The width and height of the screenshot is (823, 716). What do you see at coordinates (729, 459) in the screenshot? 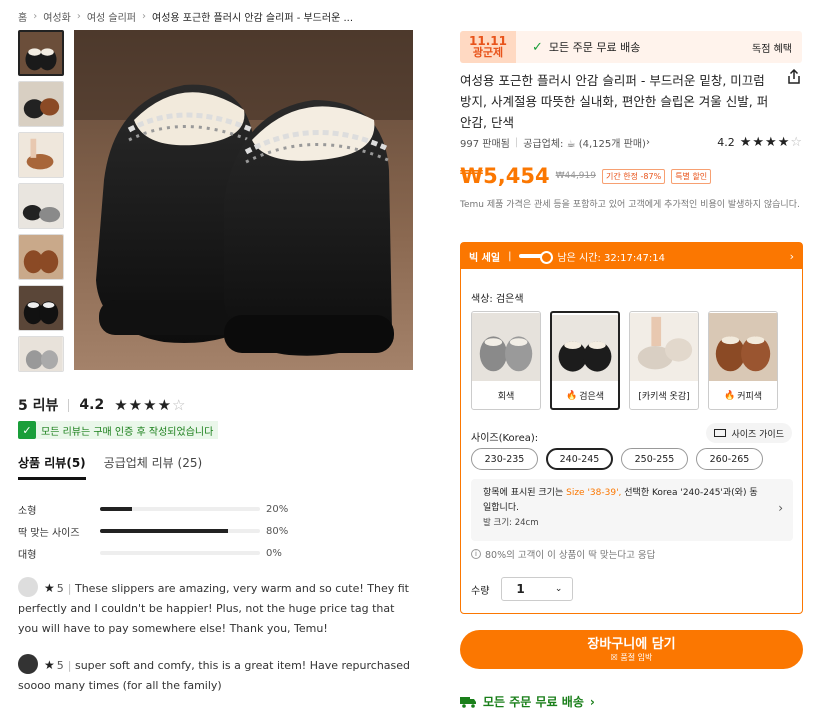
I see `size-option: 260-265` at bounding box center [729, 459].